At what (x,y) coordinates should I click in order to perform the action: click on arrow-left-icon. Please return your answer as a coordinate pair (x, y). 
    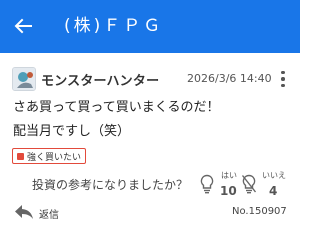
    Looking at the image, I should click on (23, 26).